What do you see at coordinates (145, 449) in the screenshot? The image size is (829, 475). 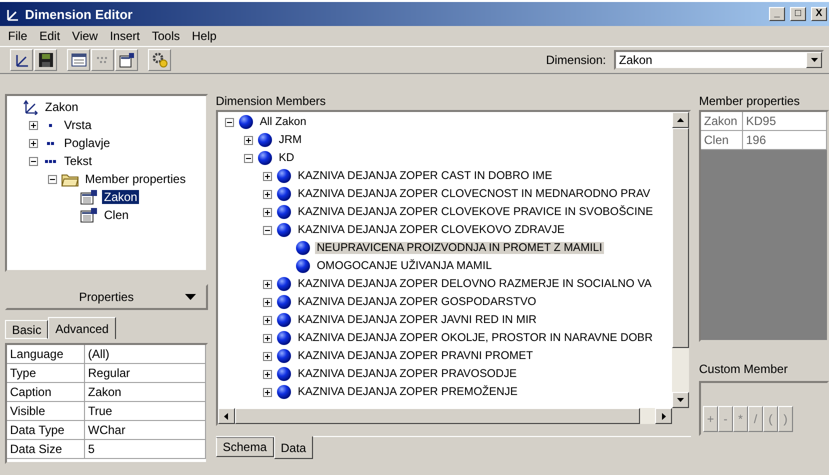 I see `table-cell: 5` at bounding box center [145, 449].